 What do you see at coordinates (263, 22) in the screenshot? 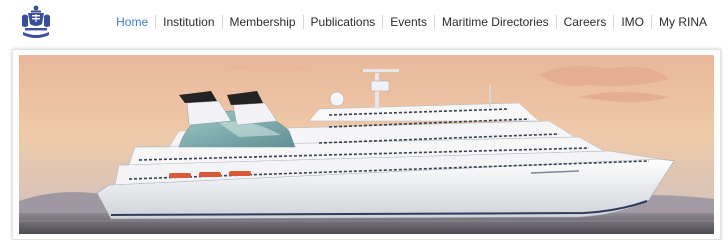
I see `nav-membership: Membership` at bounding box center [263, 22].